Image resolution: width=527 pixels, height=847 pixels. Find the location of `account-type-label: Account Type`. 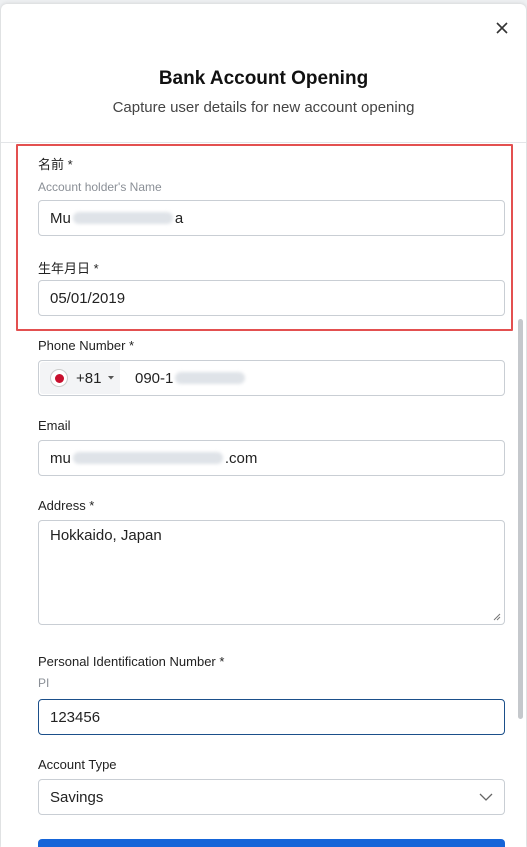

account-type-label: Account Type is located at coordinates (77, 764).